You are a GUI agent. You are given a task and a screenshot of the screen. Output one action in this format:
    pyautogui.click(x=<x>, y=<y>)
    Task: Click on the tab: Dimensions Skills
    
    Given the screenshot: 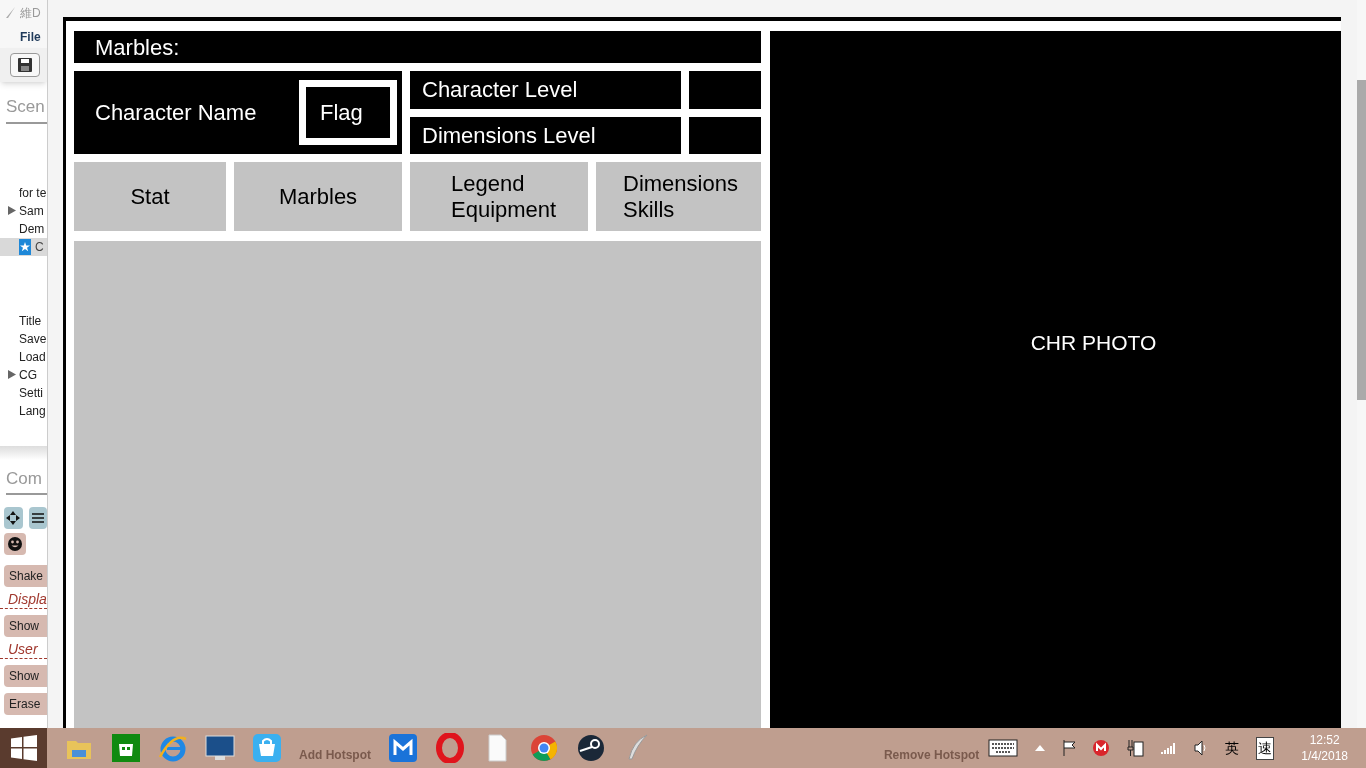 What is the action you would take?
    pyautogui.click(x=678, y=196)
    